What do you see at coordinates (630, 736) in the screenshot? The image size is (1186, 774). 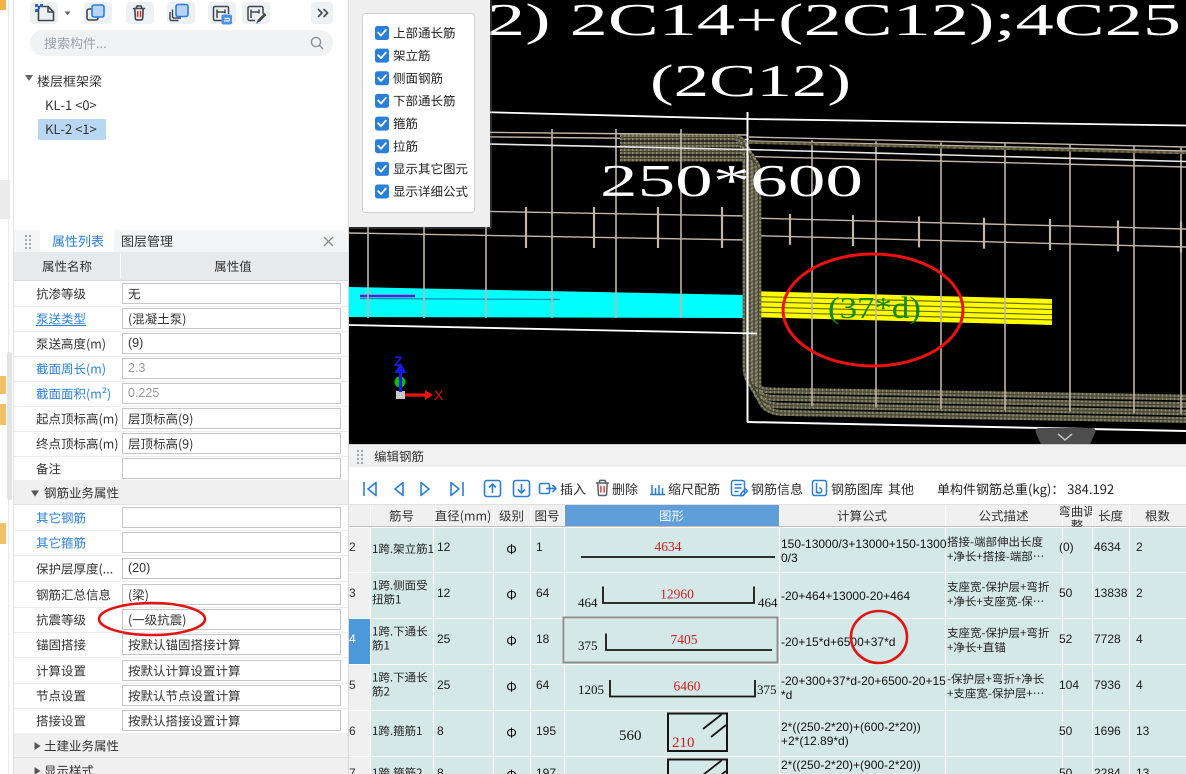 I see `svg-text: 560` at bounding box center [630, 736].